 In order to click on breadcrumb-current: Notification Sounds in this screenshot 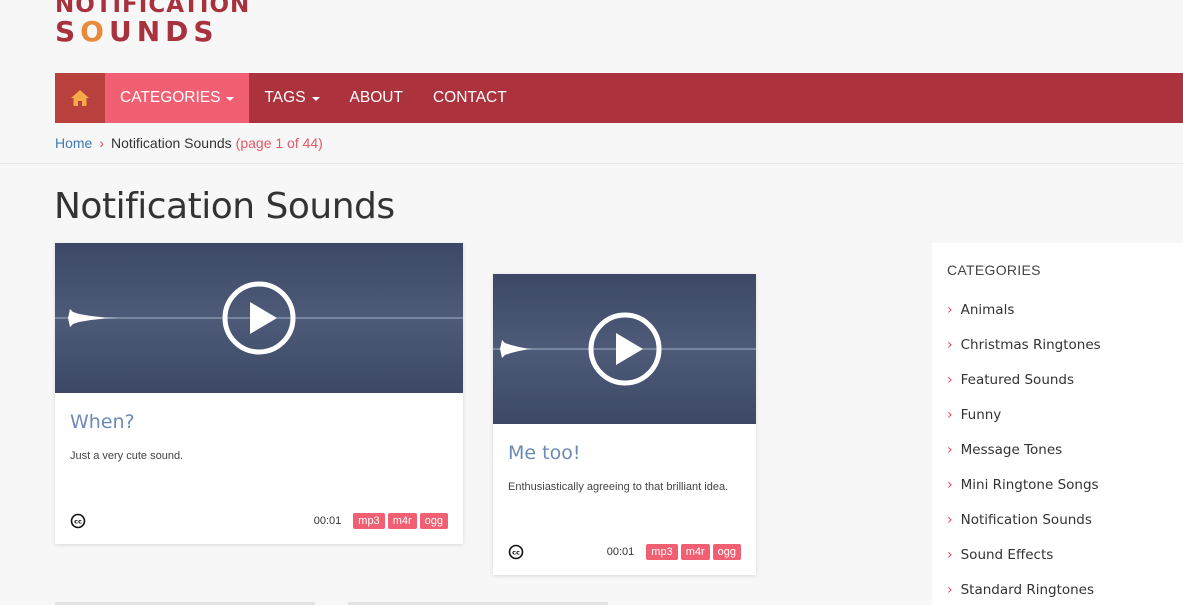, I will do `click(171, 143)`.